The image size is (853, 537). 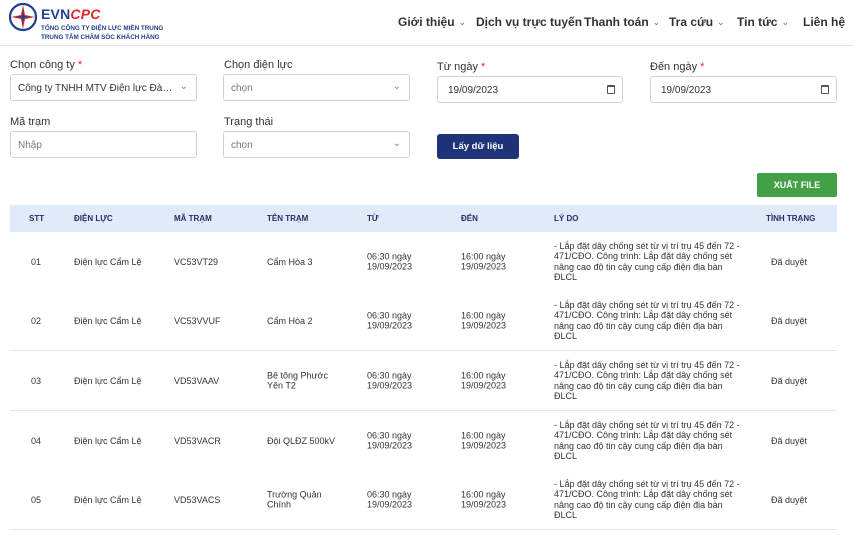 What do you see at coordinates (103, 144) in the screenshot?
I see `station-code-input: Nhập` at bounding box center [103, 144].